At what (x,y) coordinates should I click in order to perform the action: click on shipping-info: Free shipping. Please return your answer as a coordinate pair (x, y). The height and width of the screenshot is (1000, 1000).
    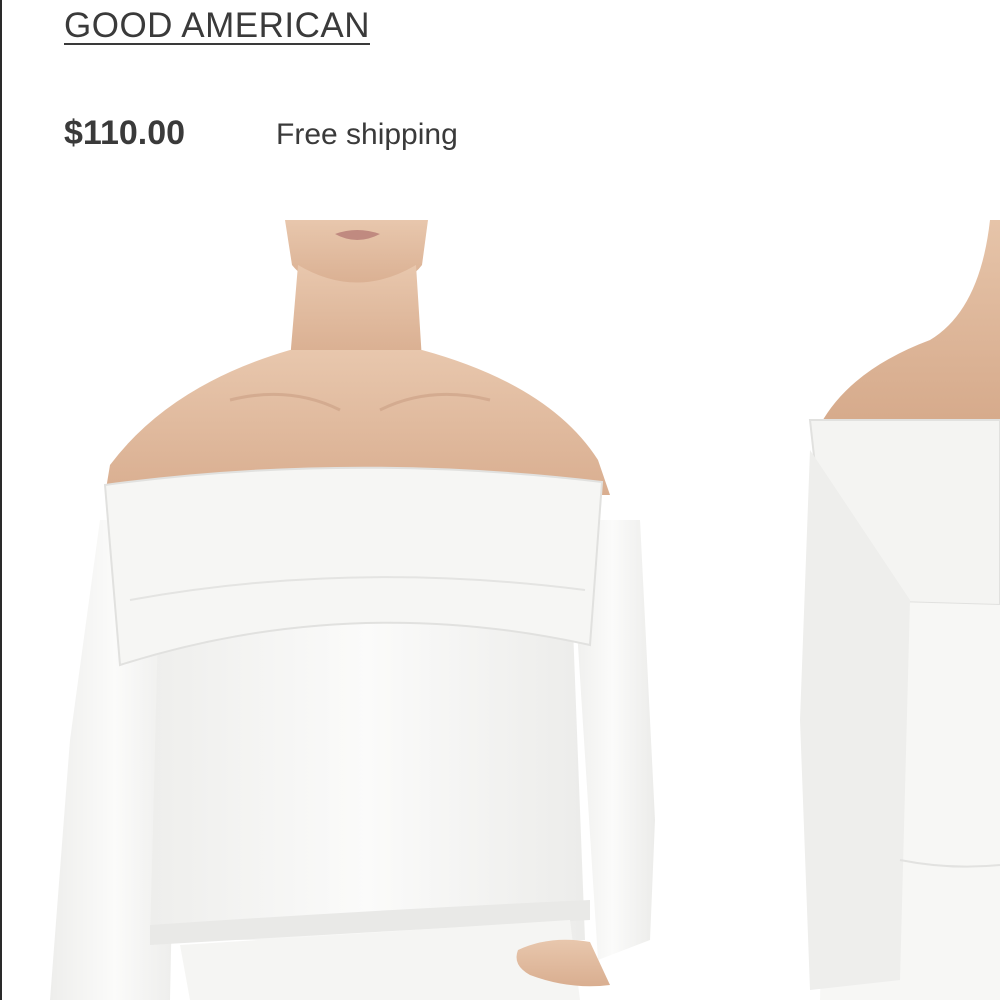
    Looking at the image, I should click on (367, 134).